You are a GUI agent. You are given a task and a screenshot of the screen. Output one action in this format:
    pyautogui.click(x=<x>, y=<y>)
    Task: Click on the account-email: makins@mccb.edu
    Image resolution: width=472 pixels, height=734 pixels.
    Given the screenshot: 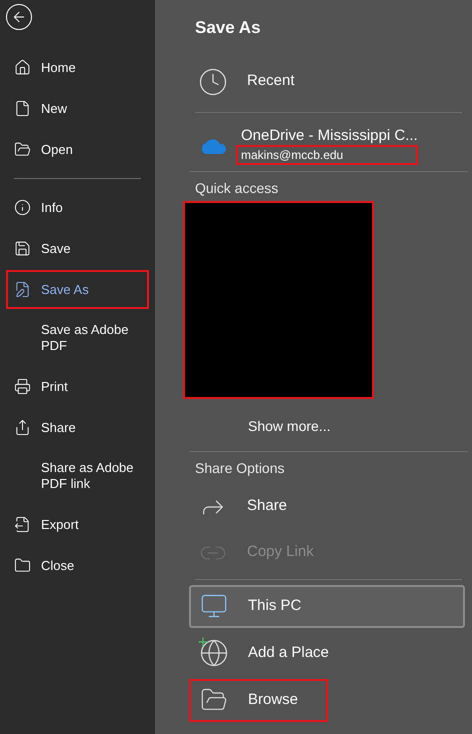 What is the action you would take?
    pyautogui.click(x=327, y=154)
    